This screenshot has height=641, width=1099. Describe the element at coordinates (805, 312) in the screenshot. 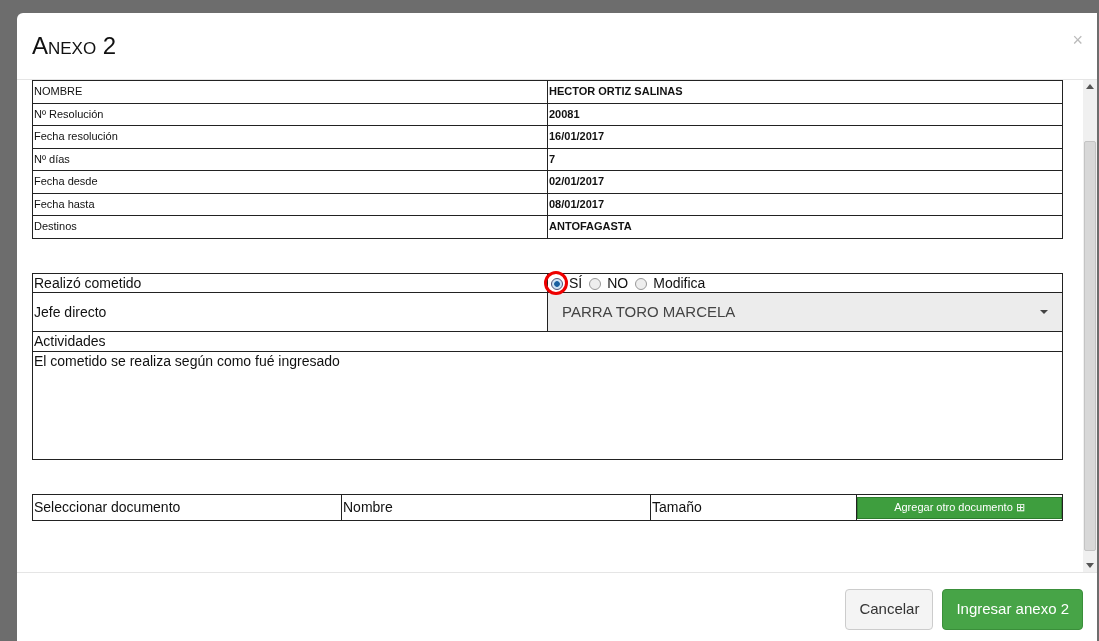

I see `select-field: PARRA TORO MARCELA` at that location.